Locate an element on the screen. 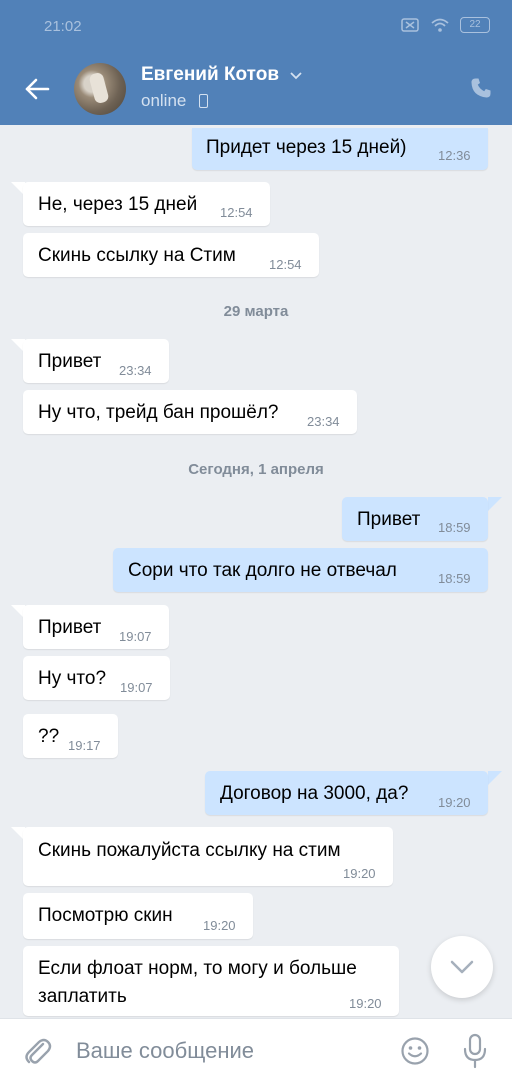  message-bubble-incoming: Ну что, трейд бан прошёл? 23:34 is located at coordinates (190, 412).